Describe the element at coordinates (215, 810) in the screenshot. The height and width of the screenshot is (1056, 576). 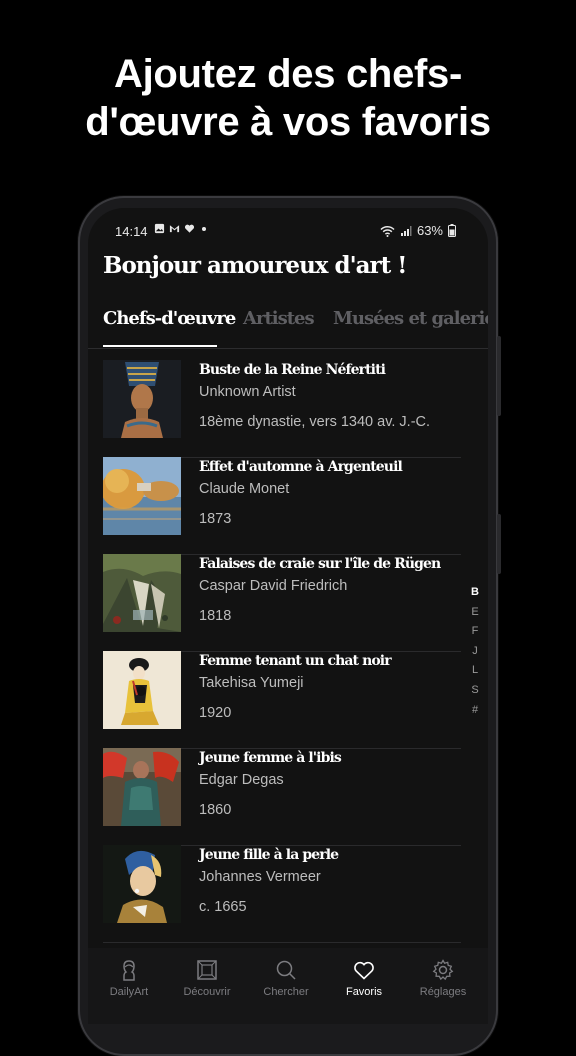
I see `artwork-date: 1860` at that location.